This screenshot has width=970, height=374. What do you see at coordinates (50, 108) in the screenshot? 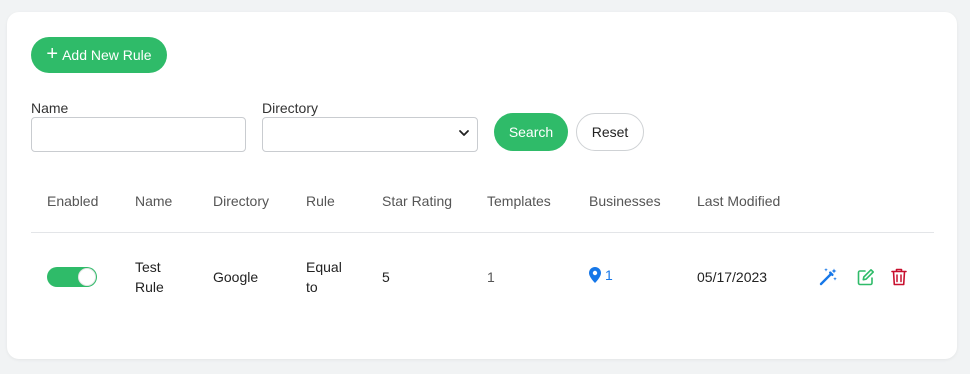
I see `name-filter-label: Name` at bounding box center [50, 108].